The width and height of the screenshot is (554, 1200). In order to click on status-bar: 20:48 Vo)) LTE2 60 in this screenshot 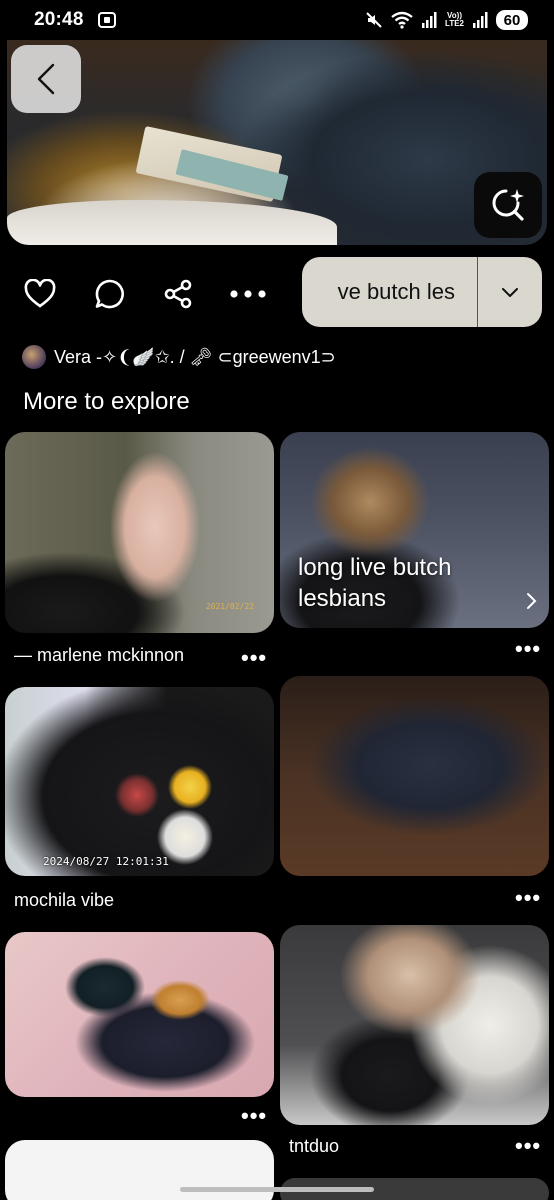, I will do `click(277, 20)`.